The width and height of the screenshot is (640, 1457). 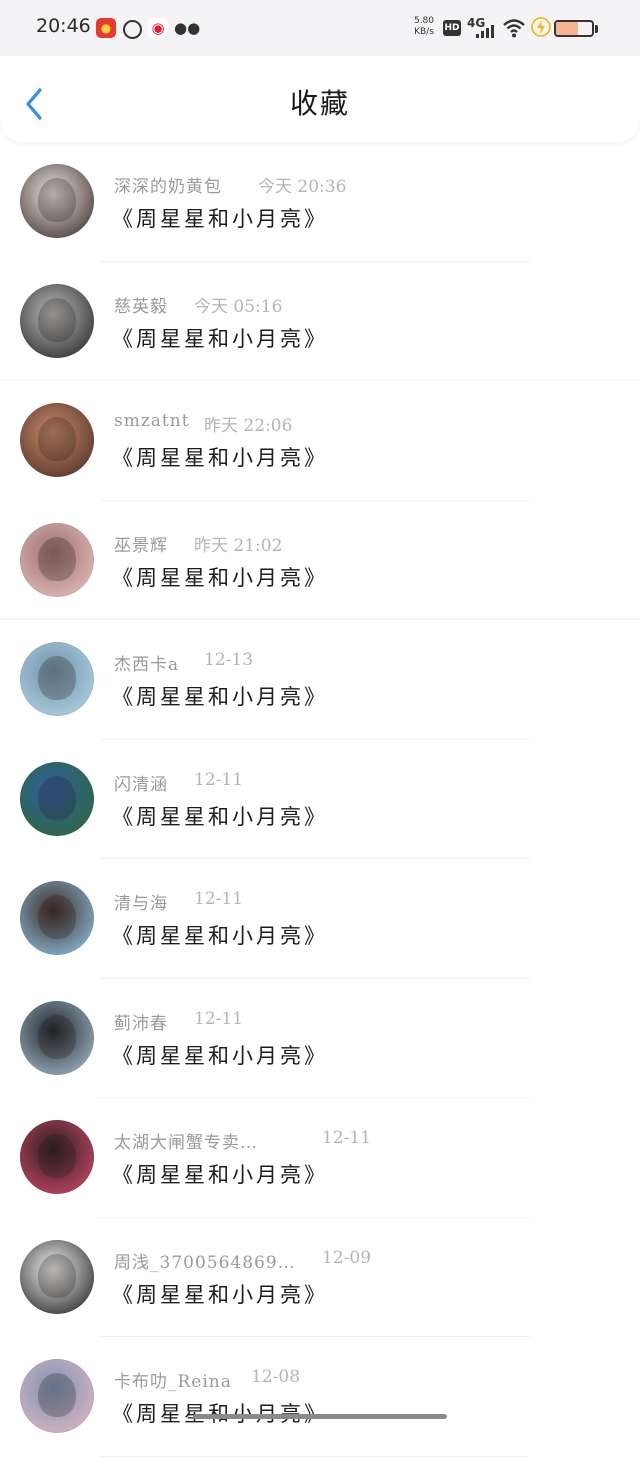 I want to click on list-item: 清与海 12-11 《周星星和小月亮》, so click(x=320, y=919).